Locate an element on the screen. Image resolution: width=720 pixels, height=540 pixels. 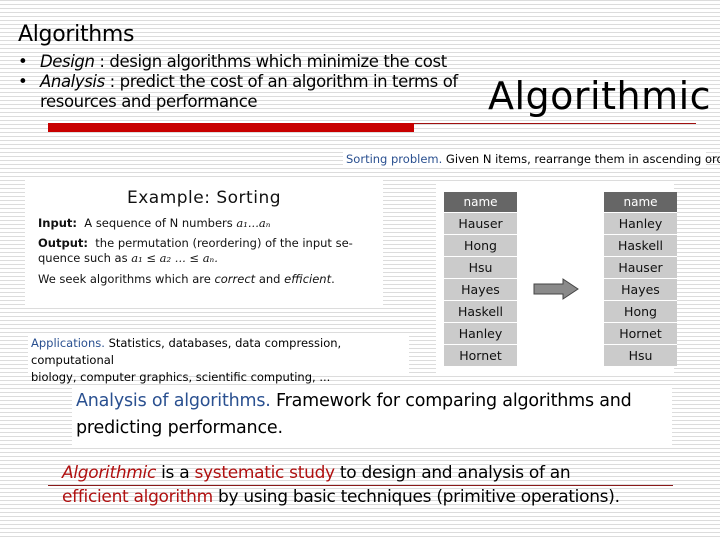
bullet-term: Design is located at coordinates (67, 61).